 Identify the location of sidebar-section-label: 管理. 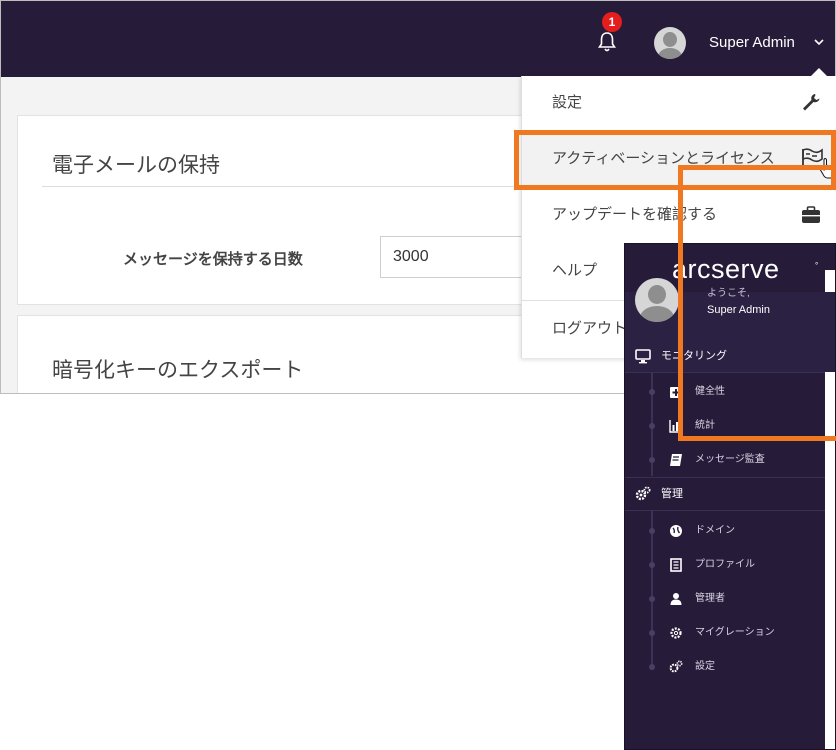
(672, 494).